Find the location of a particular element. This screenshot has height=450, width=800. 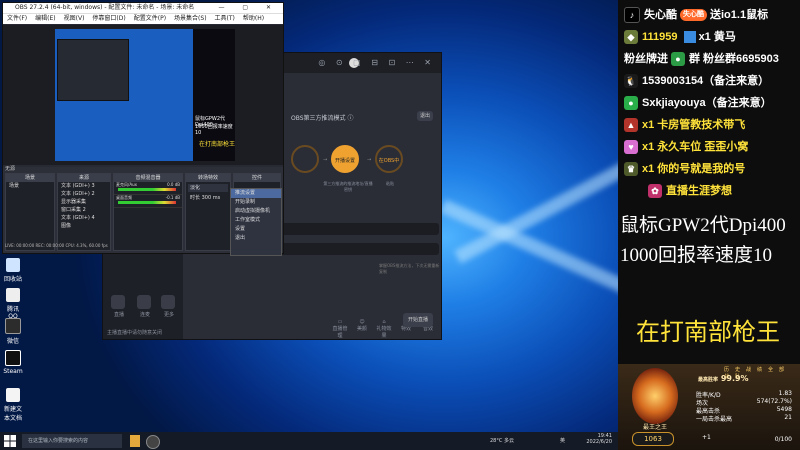

help-icon: ⓘ is located at coordinates (350, 118).